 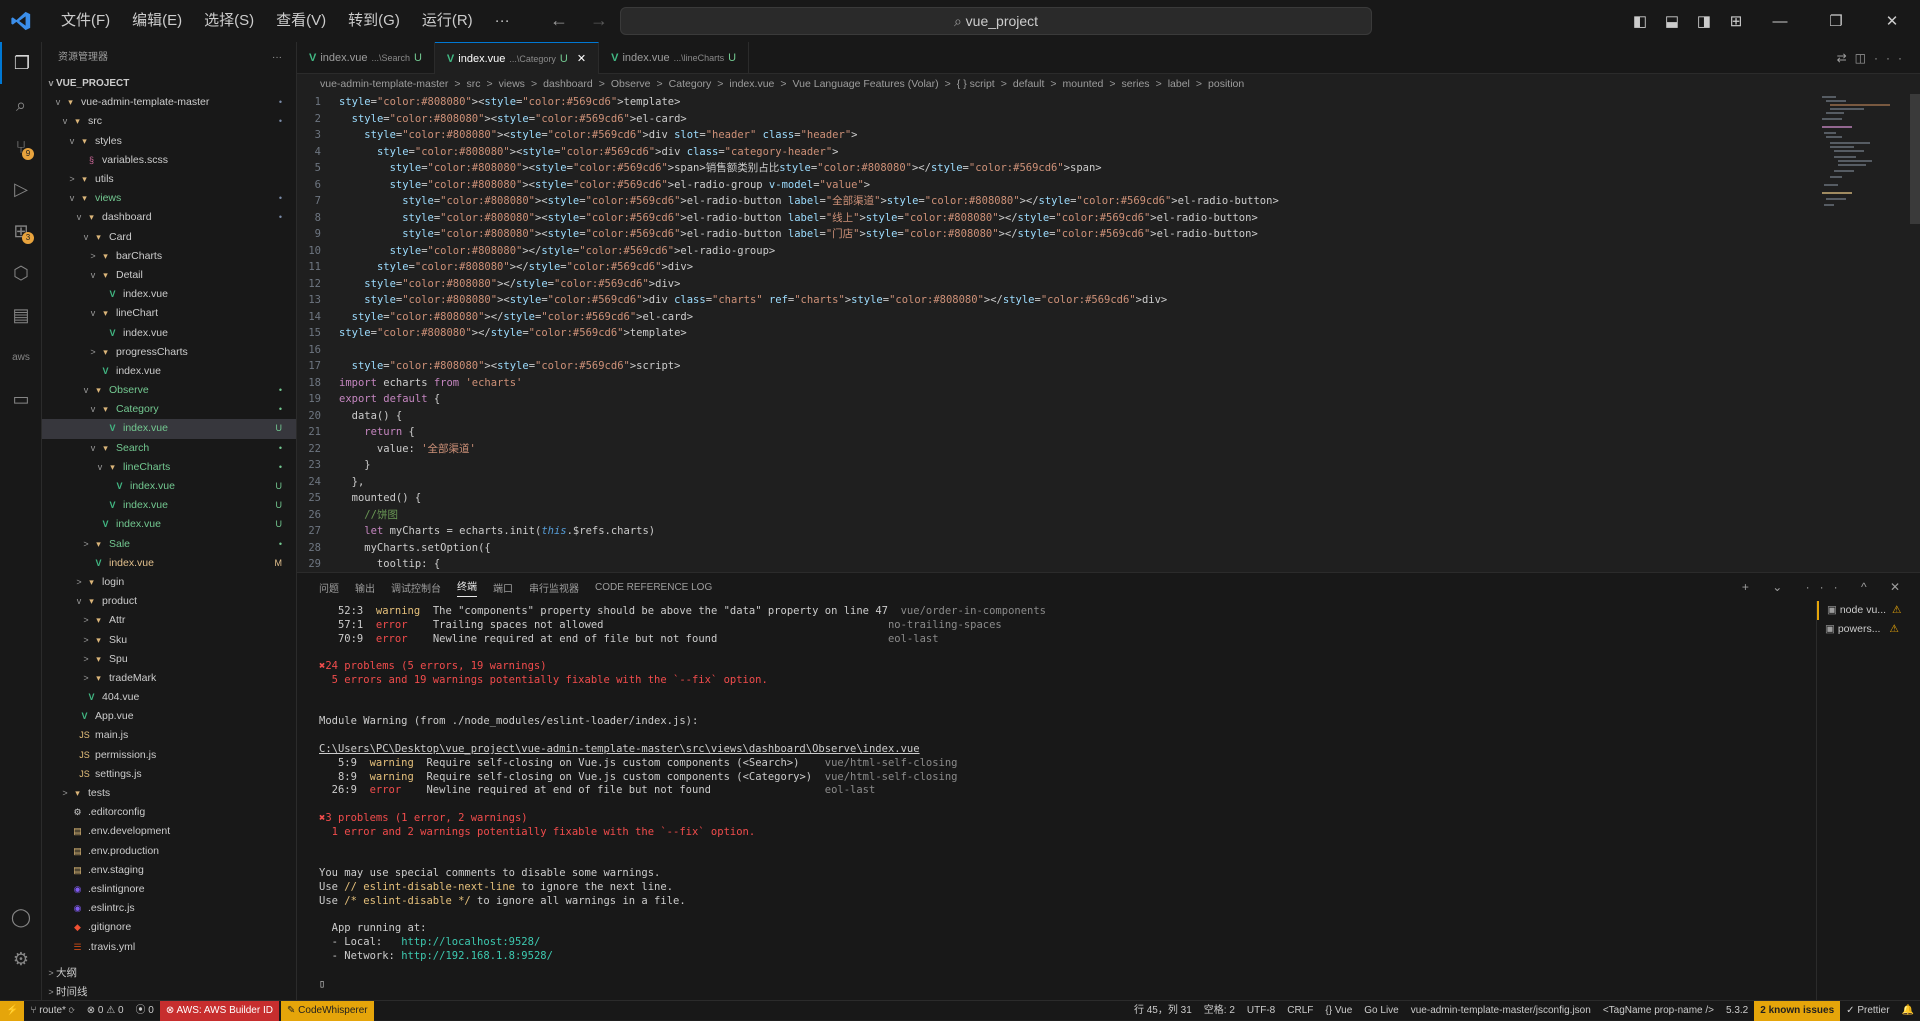 What do you see at coordinates (1300, 1011) in the screenshot?
I see `line-ending: CRLF` at bounding box center [1300, 1011].